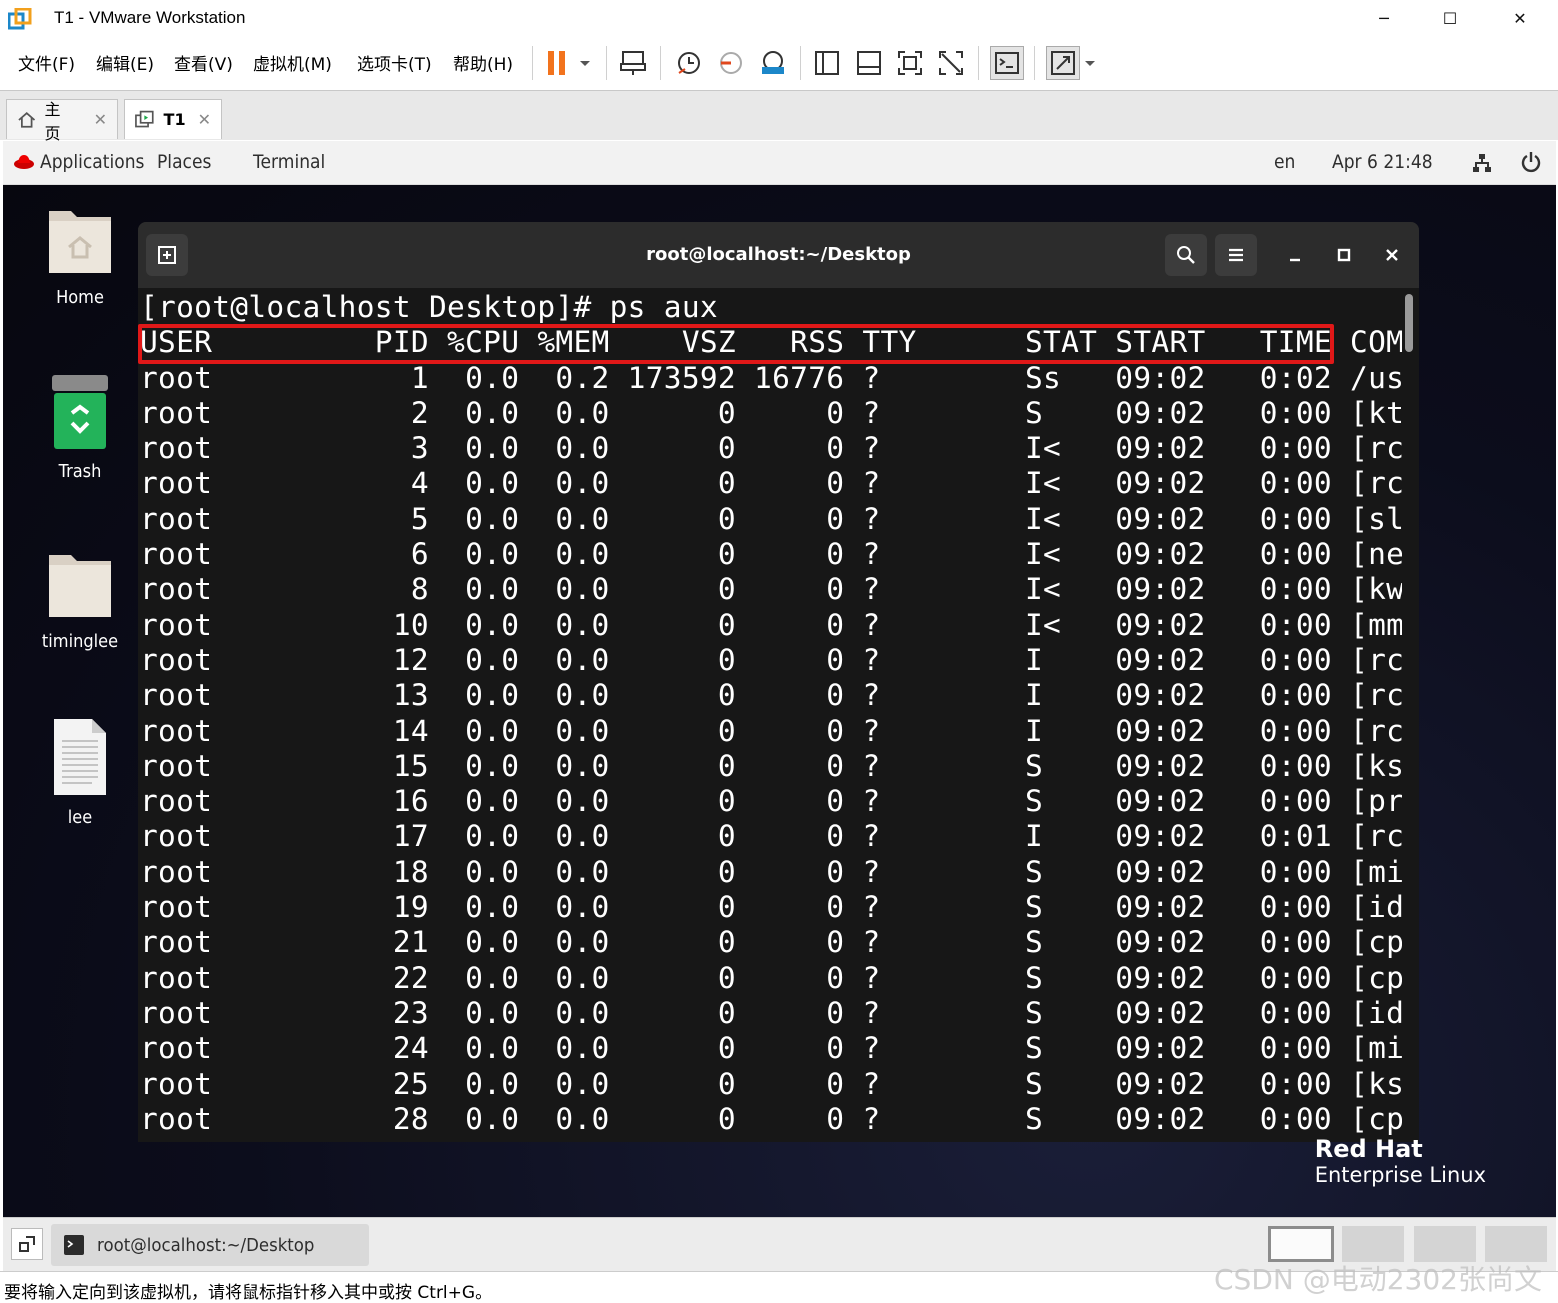 The image size is (1558, 1303). I want to click on title-bar: T1 - VMware Workstation ─ ☐ ✕, so click(779, 19).